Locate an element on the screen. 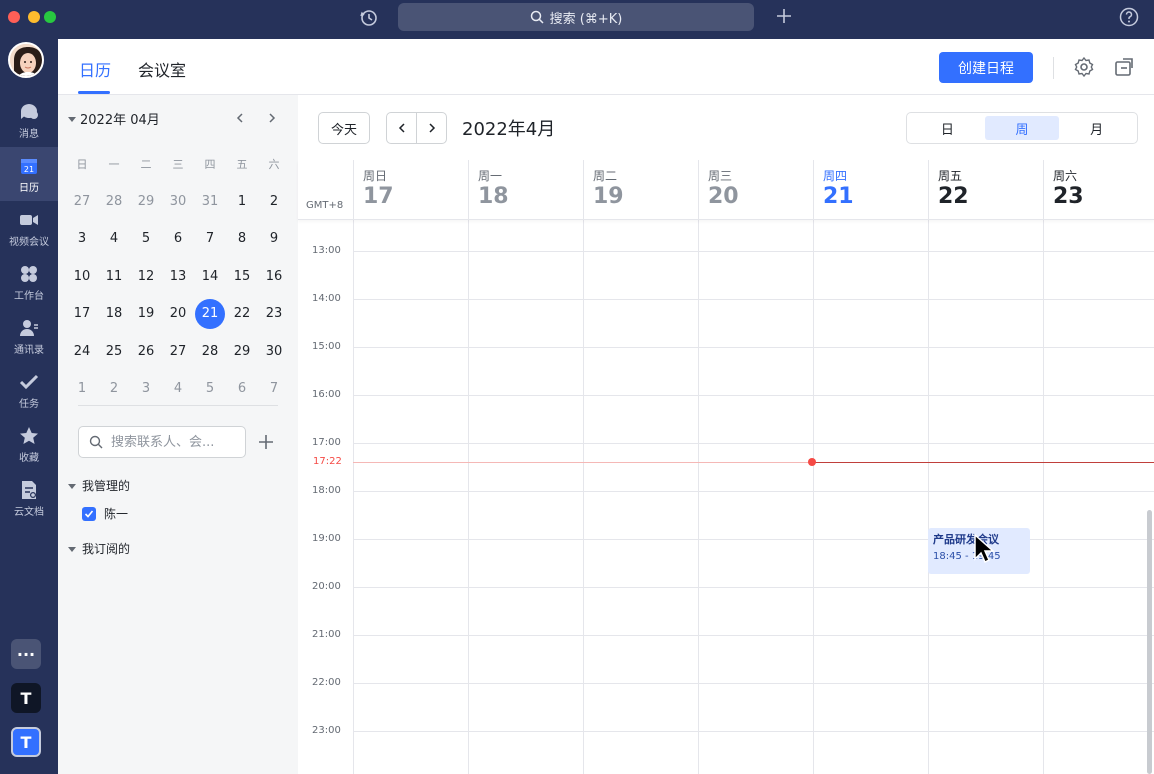  mini-day: 18 is located at coordinates (114, 313).